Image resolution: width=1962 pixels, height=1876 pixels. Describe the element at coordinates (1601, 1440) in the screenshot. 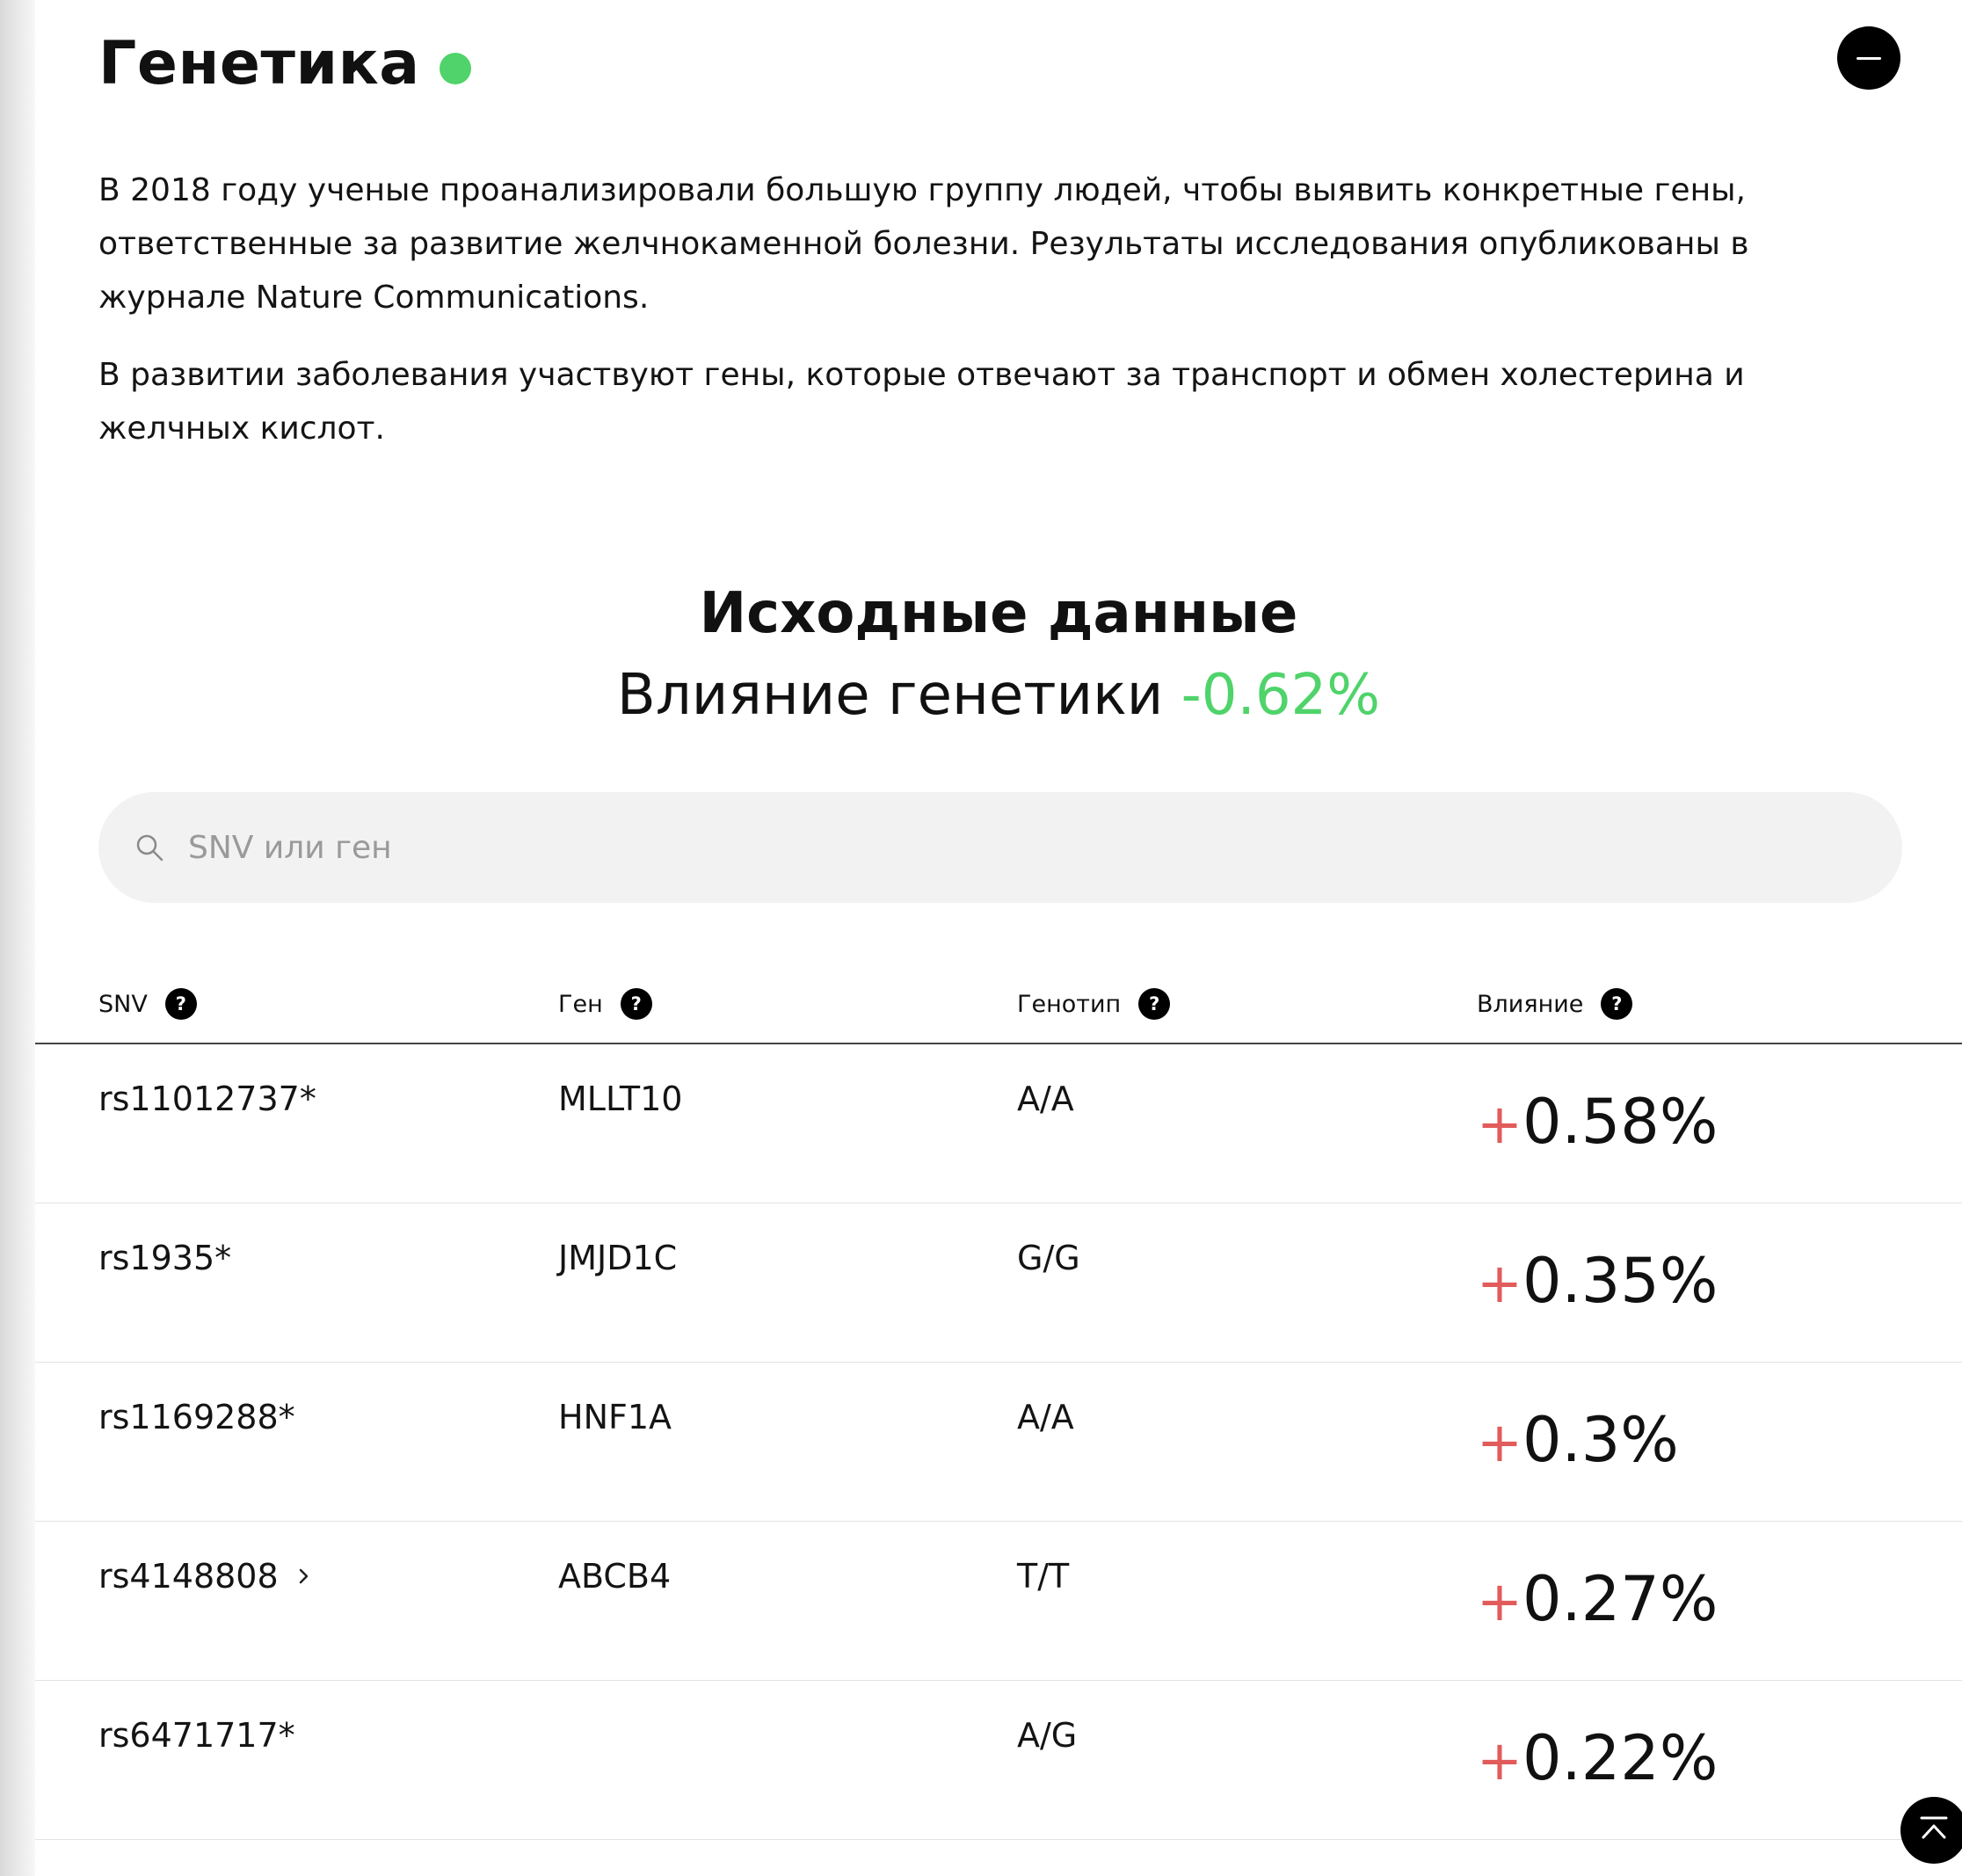

I see `impact-value: 0.3%` at that location.